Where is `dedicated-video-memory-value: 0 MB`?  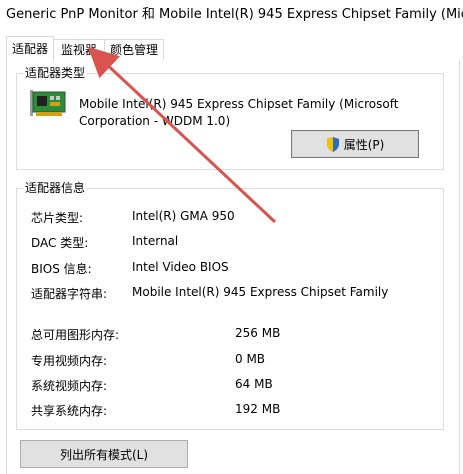
dedicated-video-memory-value: 0 MB is located at coordinates (250, 359).